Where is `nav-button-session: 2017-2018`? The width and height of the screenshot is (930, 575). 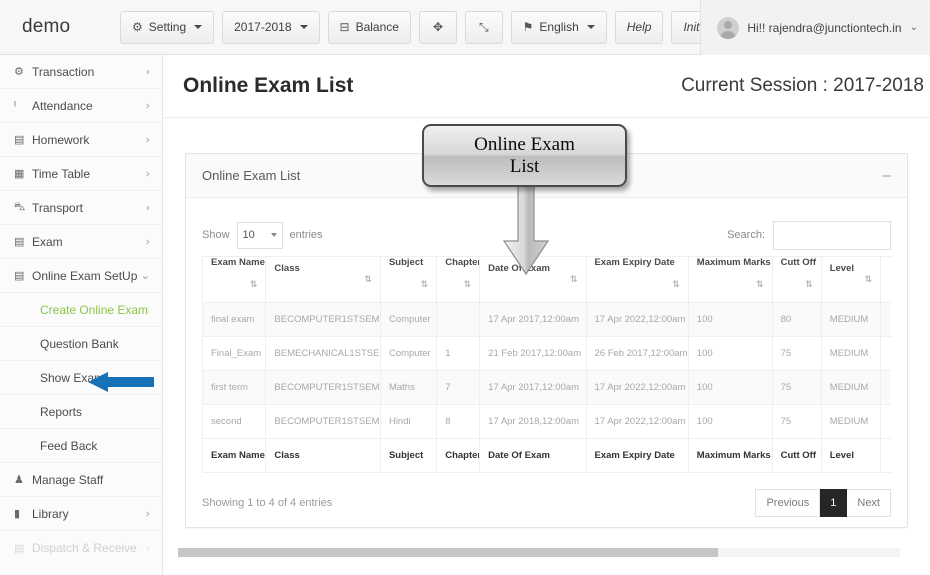 nav-button-session: 2017-2018 is located at coordinates (271, 27).